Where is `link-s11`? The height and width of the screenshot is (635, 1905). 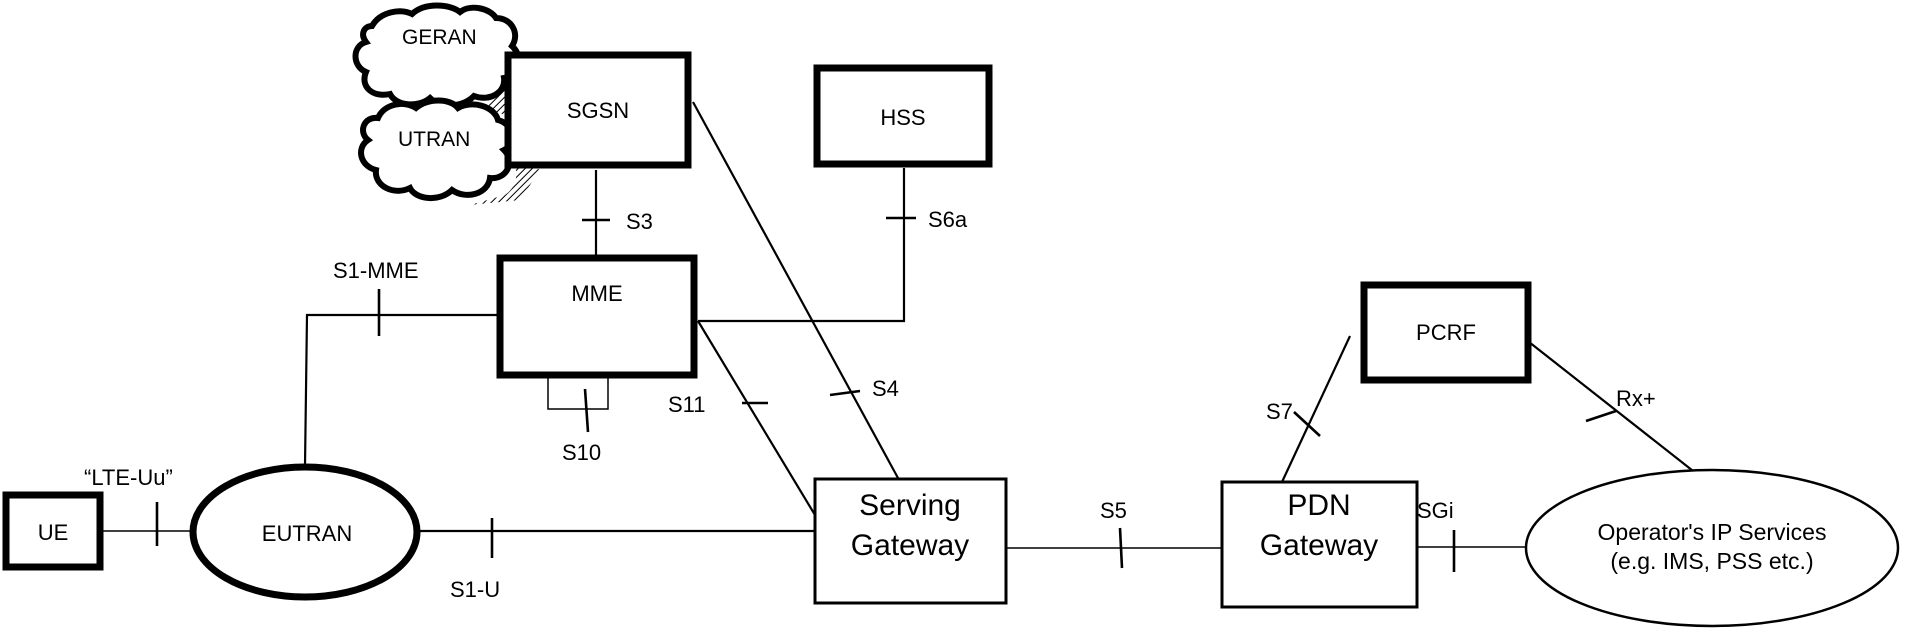
link-s11 is located at coordinates (758, 420).